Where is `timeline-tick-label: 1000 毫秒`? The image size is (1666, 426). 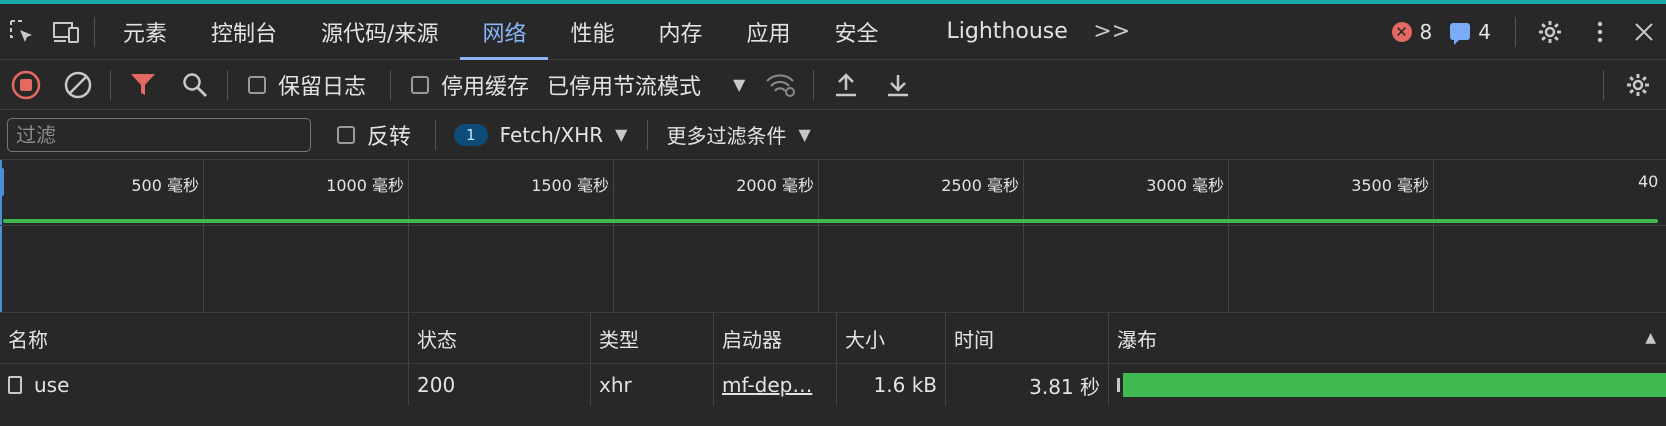
timeline-tick-label: 1000 毫秒 is located at coordinates (365, 185).